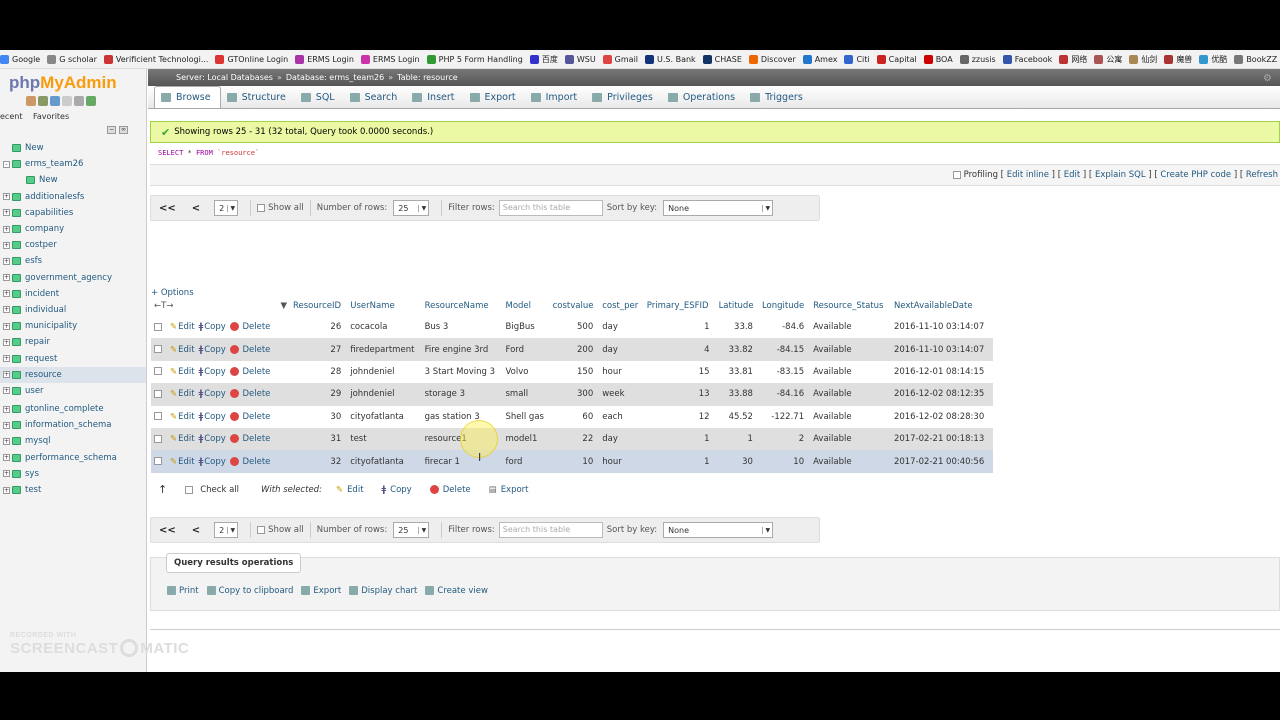 The image size is (1280, 720). What do you see at coordinates (941, 349) in the screenshot?
I see `cell-nextavailabledate: 2016-11-10 03:14:07` at bounding box center [941, 349].